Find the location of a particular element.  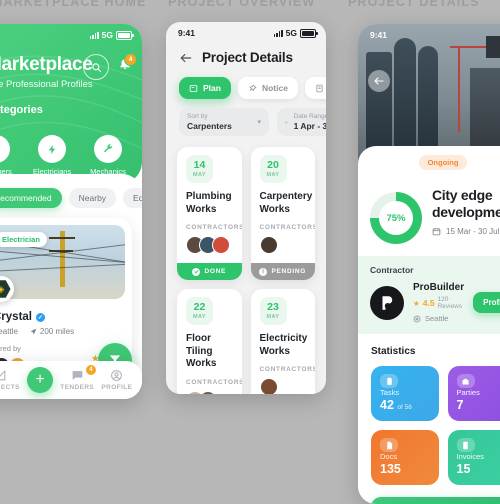

task-card-body: 20 MAY Carpentery Works CONTRACTORS is located at coordinates (283, 205).